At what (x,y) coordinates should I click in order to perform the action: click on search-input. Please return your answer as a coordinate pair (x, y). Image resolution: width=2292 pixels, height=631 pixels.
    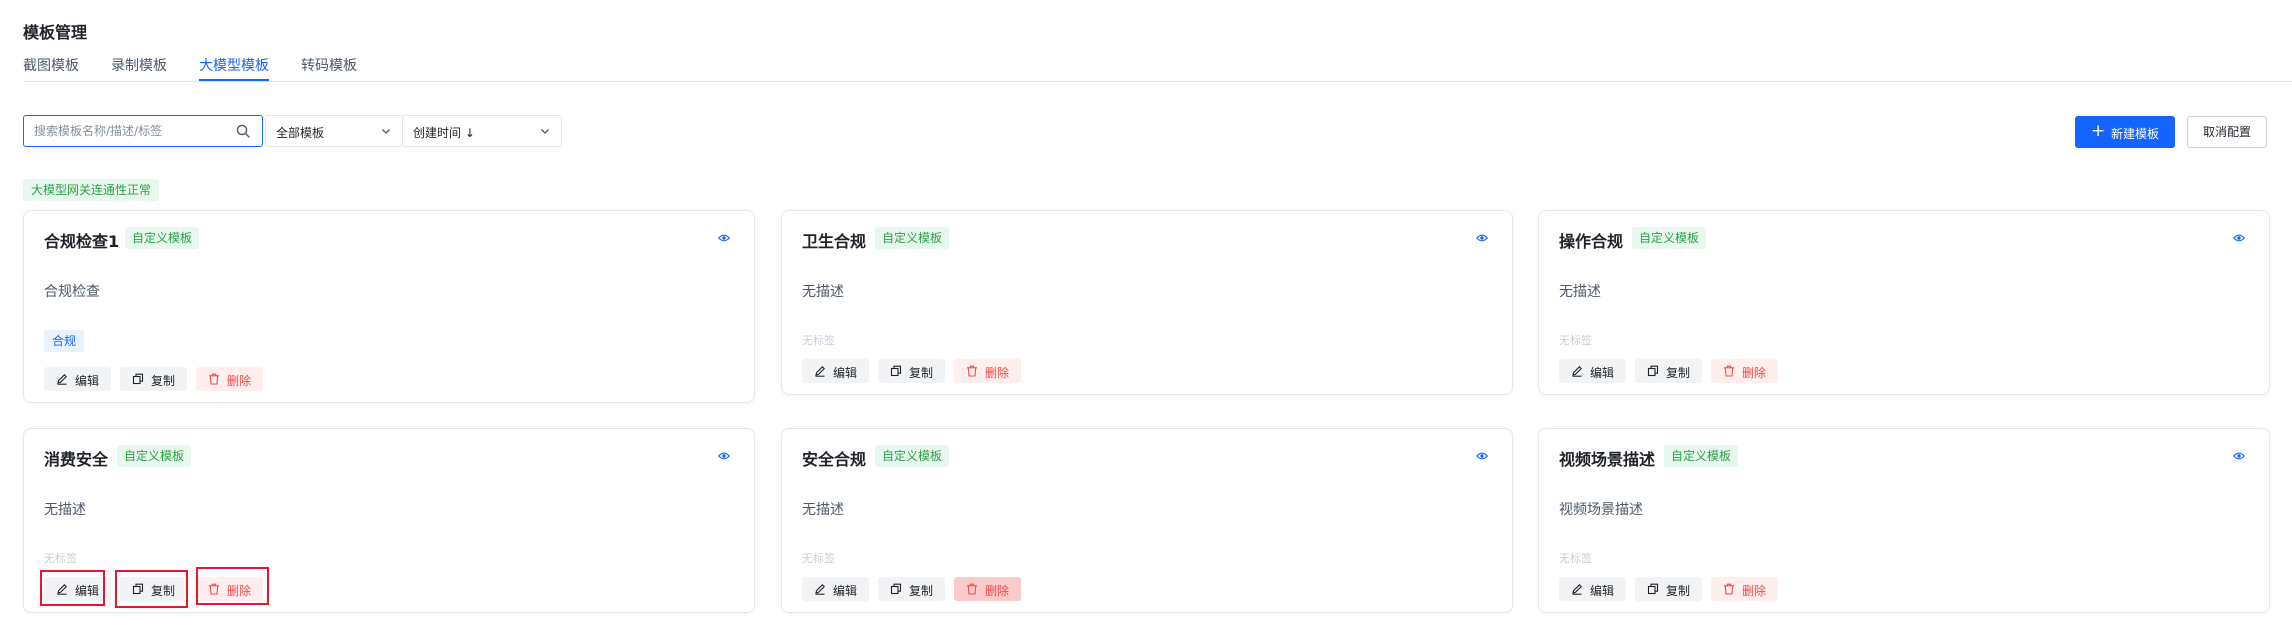
    Looking at the image, I should click on (134, 131).